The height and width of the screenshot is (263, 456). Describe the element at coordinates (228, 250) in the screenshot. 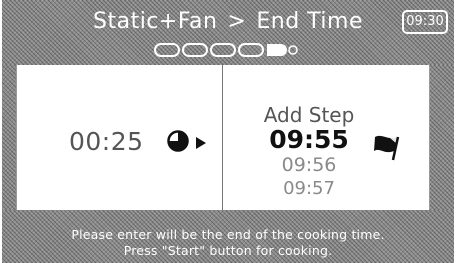

I see `instruction-line-2: Press "Start" button for cooking.` at that location.